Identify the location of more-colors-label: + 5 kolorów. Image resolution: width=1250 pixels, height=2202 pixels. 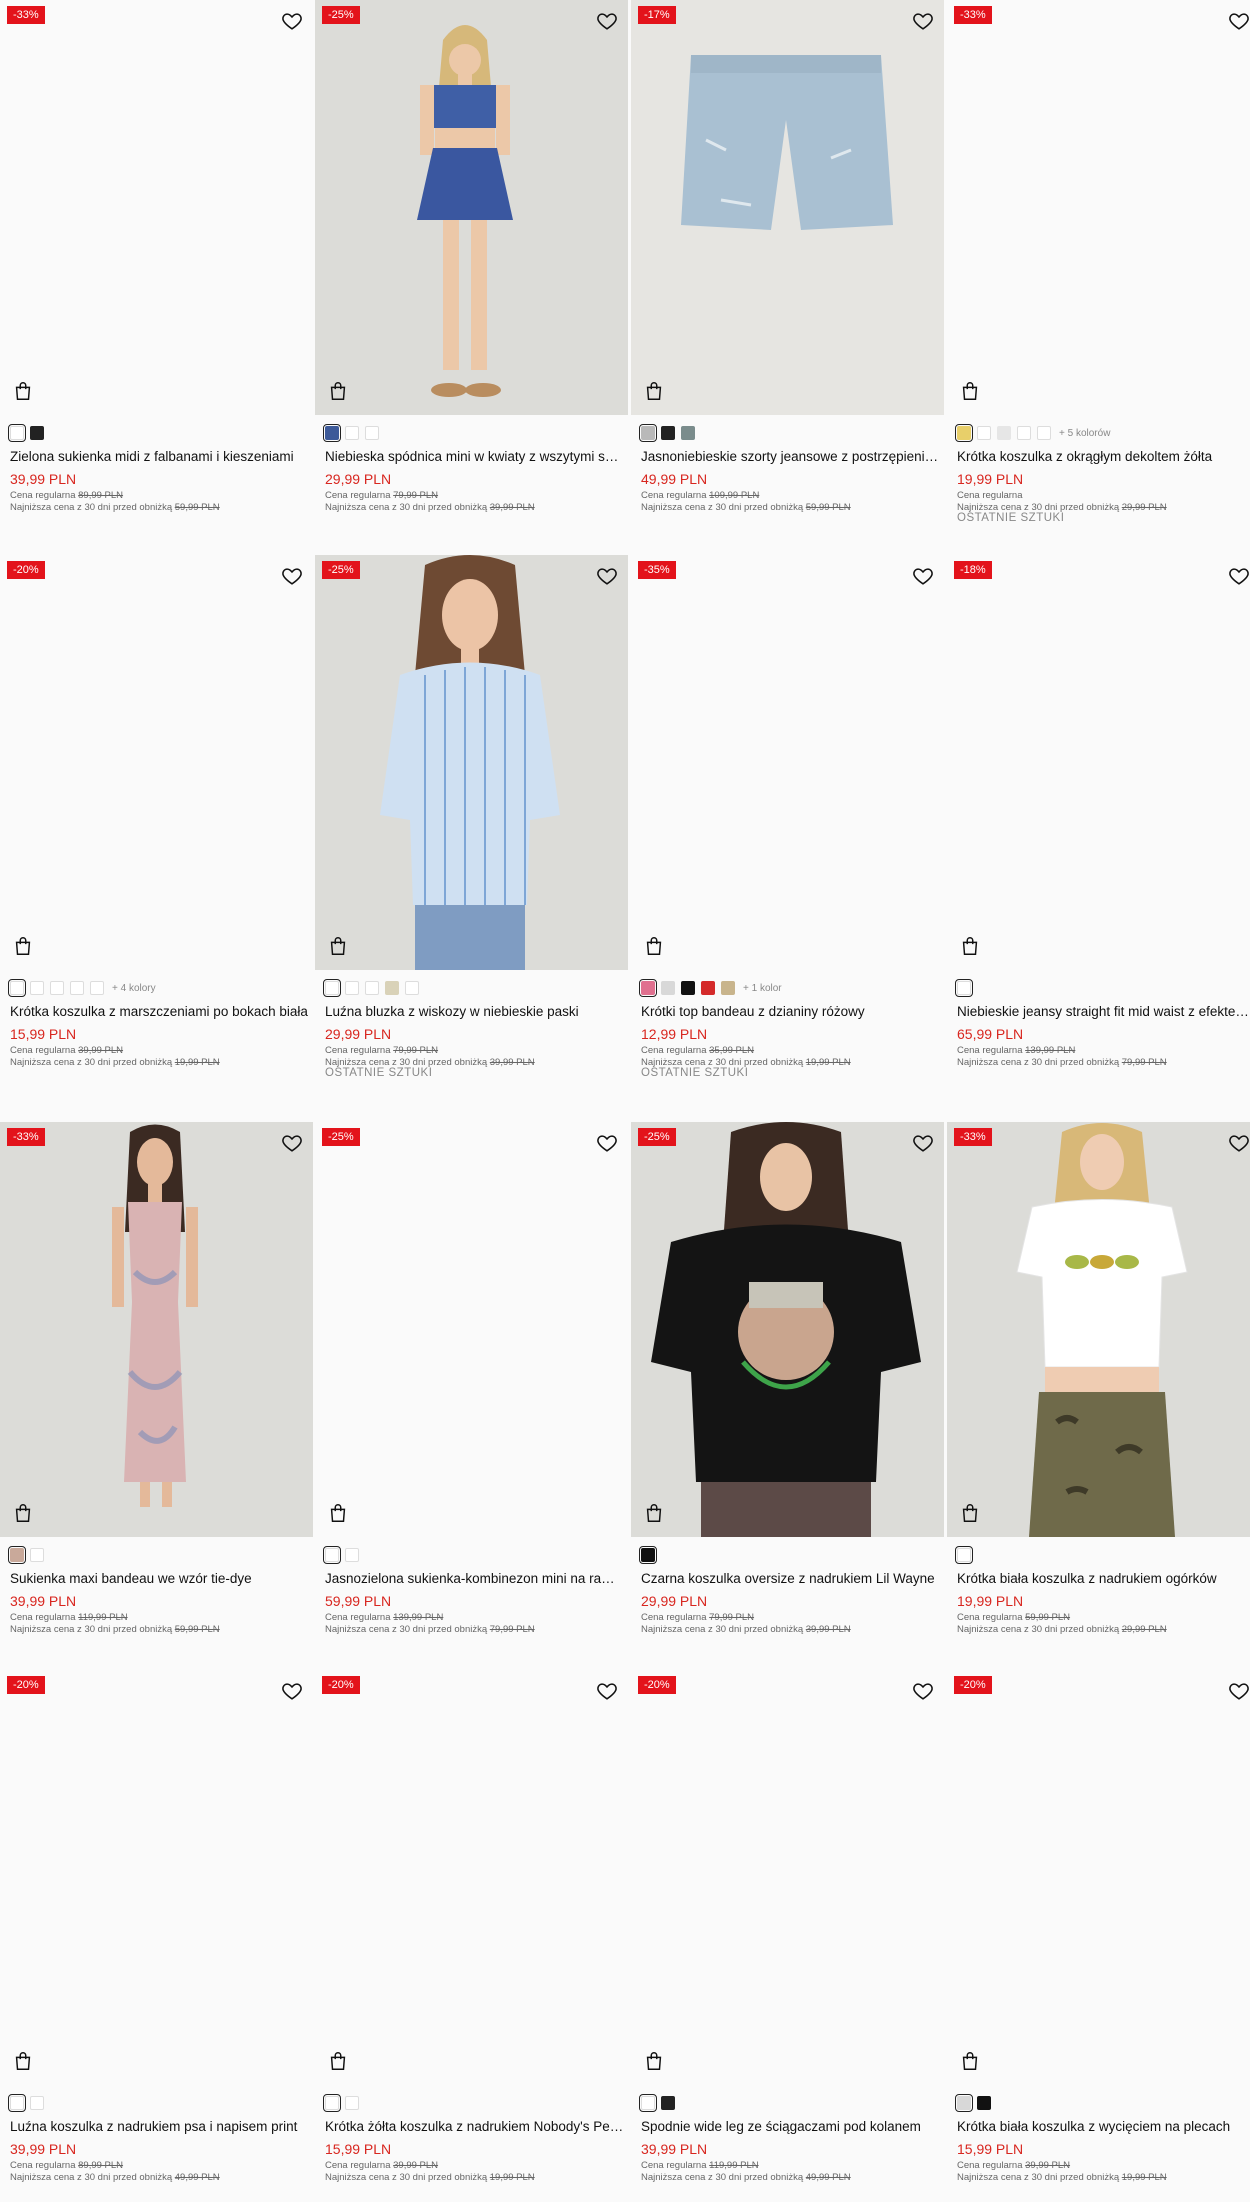
(1084, 433).